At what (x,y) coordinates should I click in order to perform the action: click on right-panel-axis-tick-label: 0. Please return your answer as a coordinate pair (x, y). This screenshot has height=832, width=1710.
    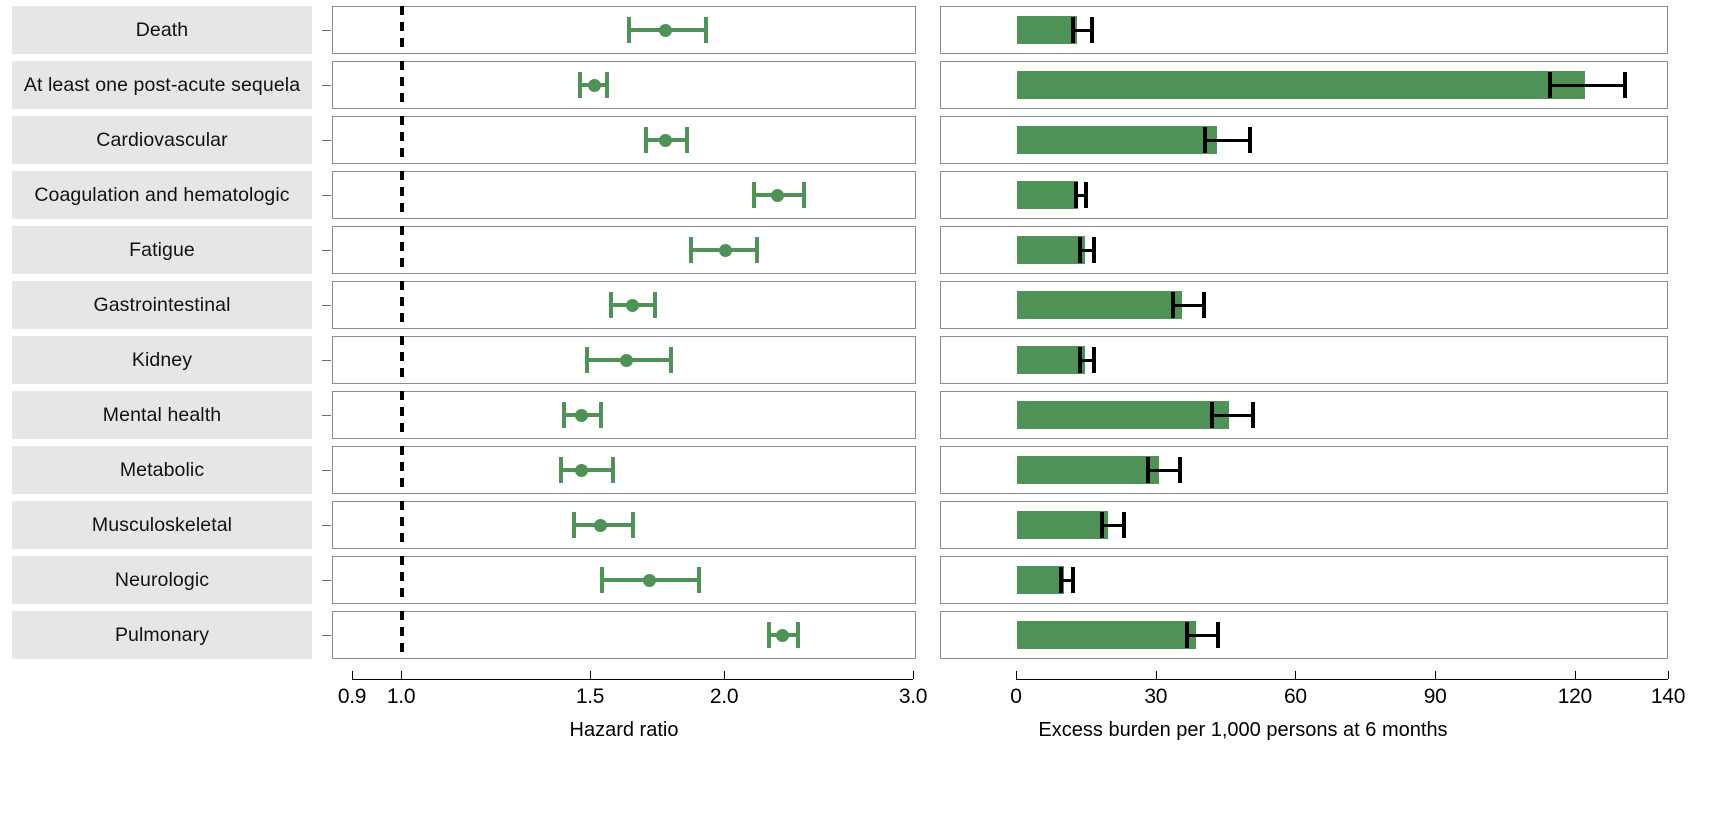
    Looking at the image, I should click on (1016, 696).